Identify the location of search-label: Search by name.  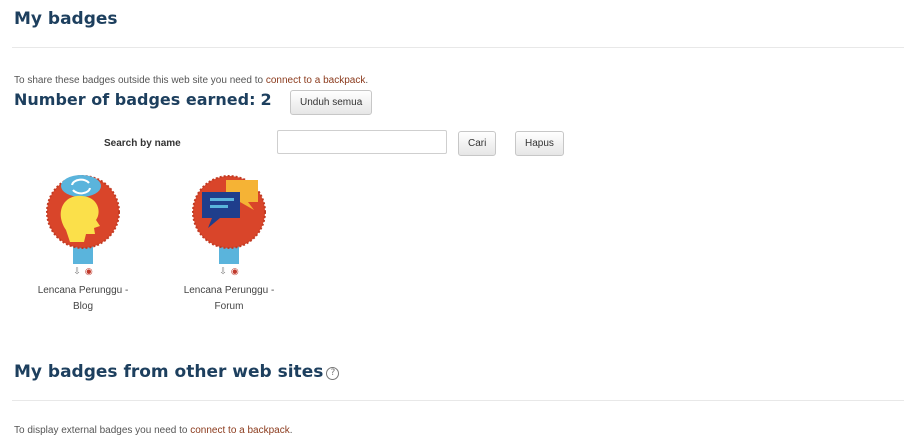
(142, 143).